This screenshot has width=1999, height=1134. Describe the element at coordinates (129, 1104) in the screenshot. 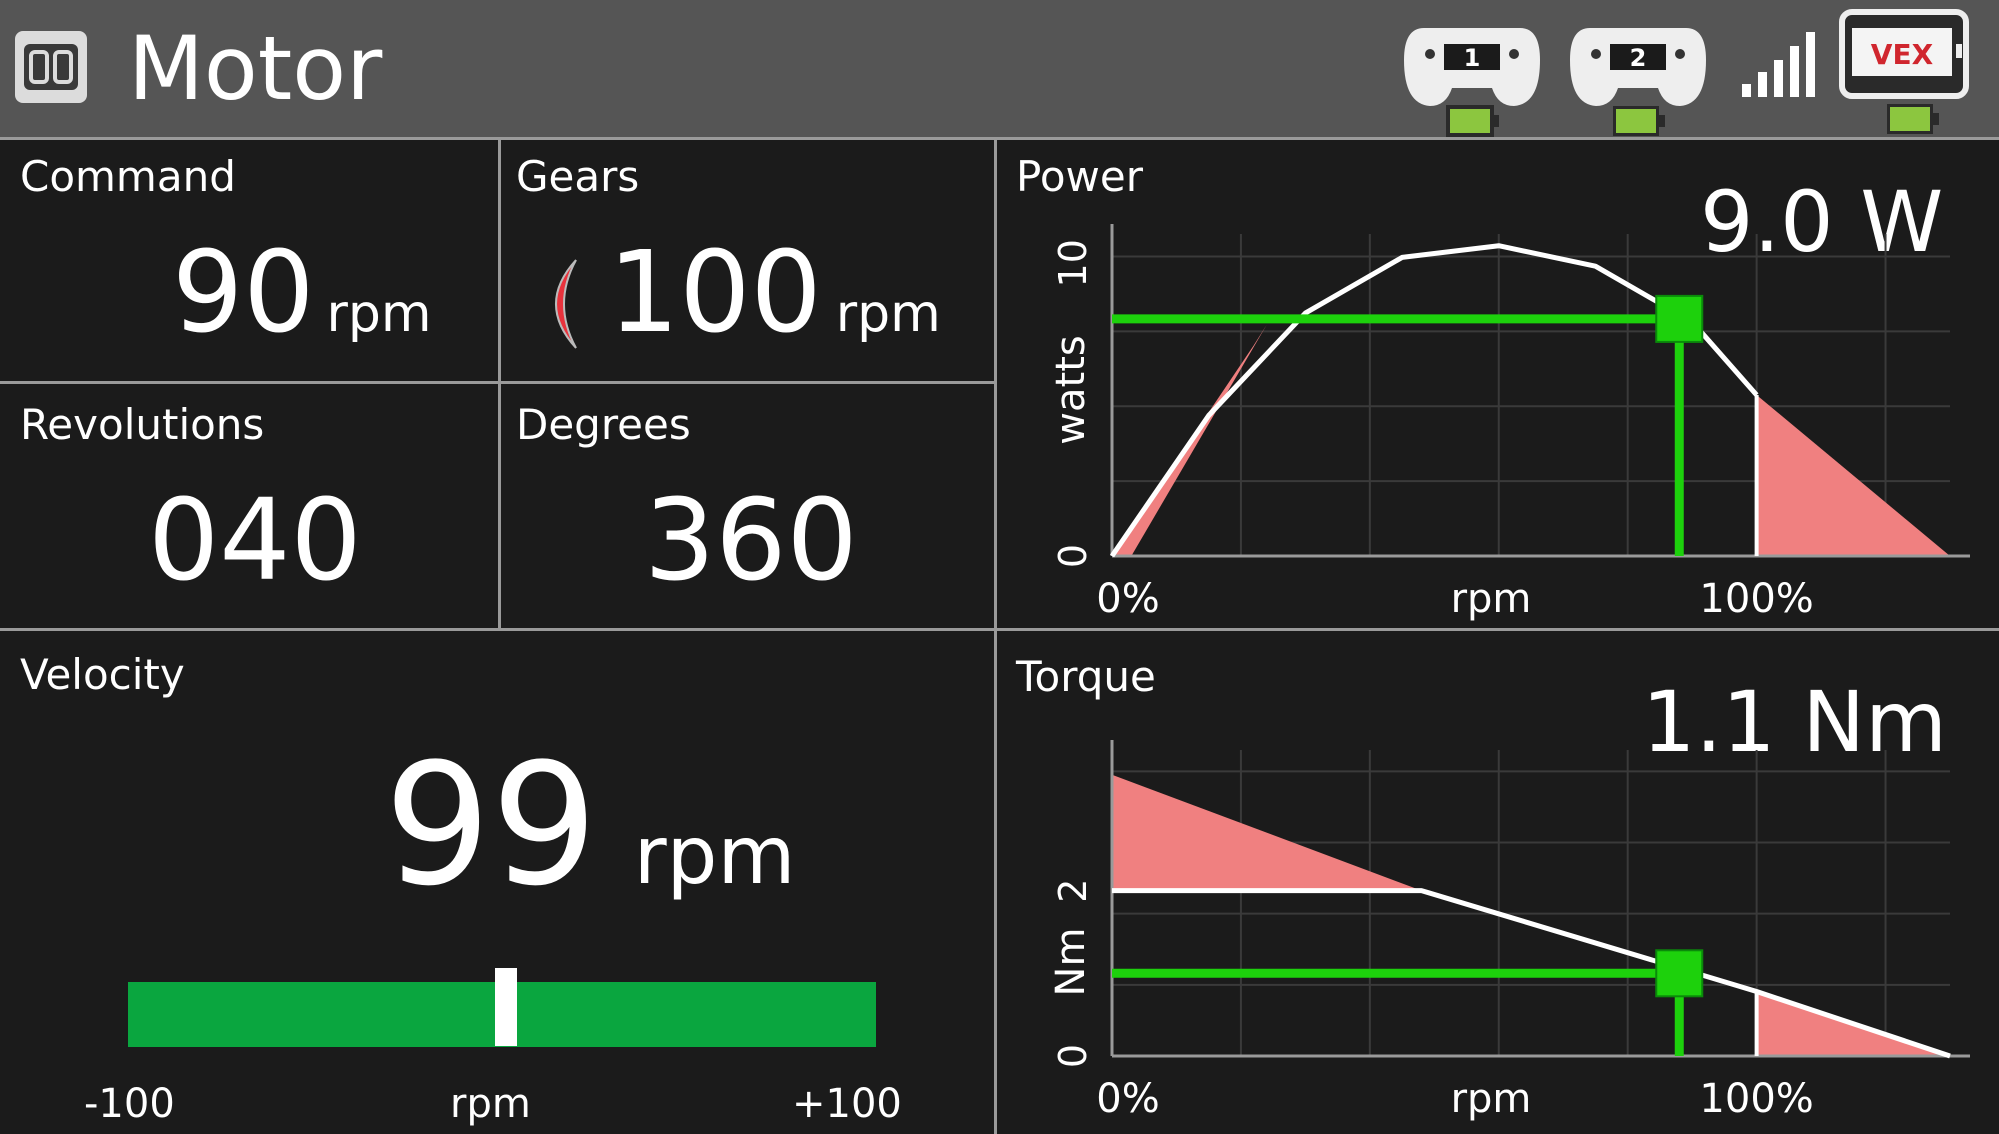

I see `velocity-scale-min: -100` at that location.